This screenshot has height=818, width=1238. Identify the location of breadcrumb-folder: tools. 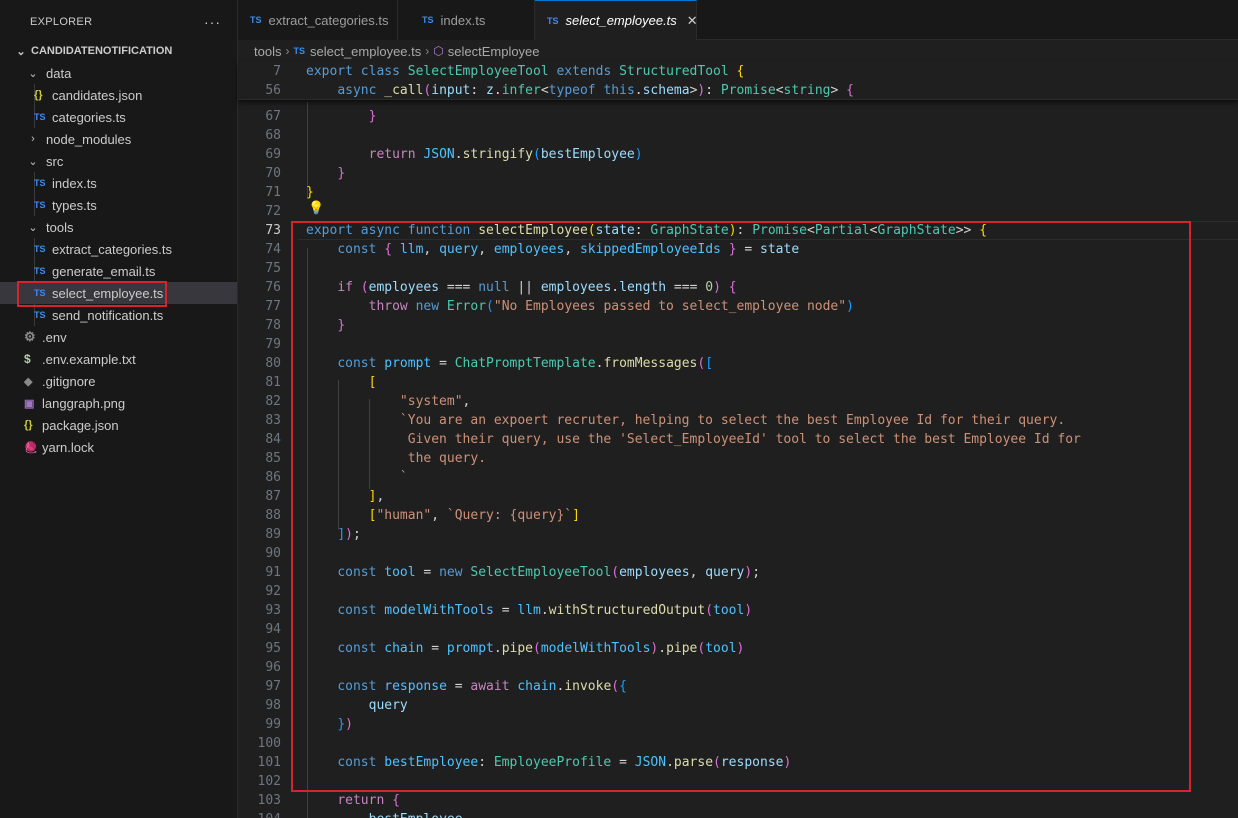
(267, 51).